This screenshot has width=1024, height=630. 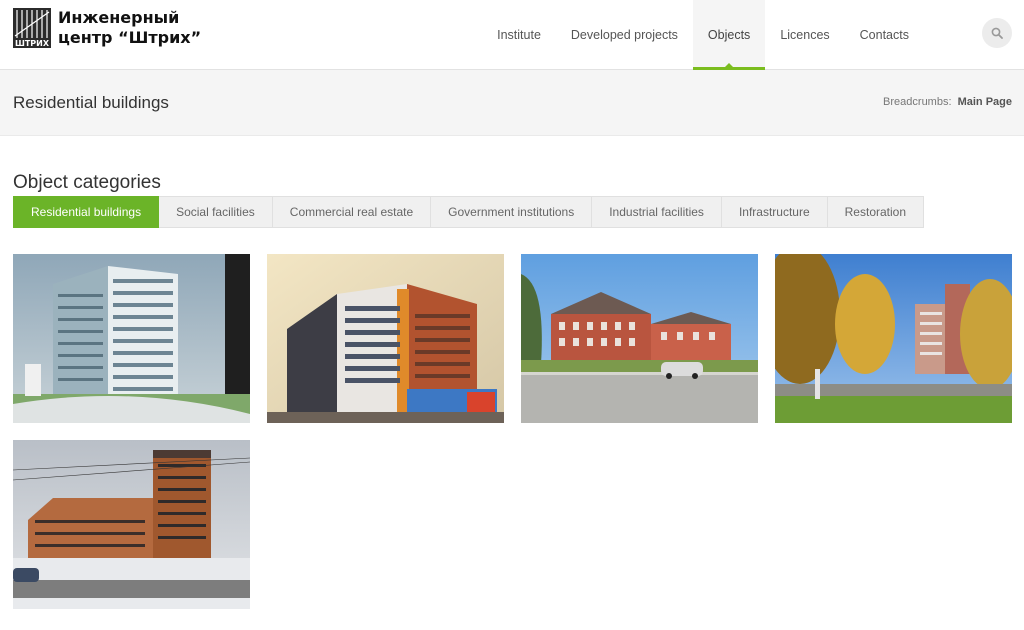 I want to click on logo-text: Инженерный центр “Штрих”, so click(x=129, y=28).